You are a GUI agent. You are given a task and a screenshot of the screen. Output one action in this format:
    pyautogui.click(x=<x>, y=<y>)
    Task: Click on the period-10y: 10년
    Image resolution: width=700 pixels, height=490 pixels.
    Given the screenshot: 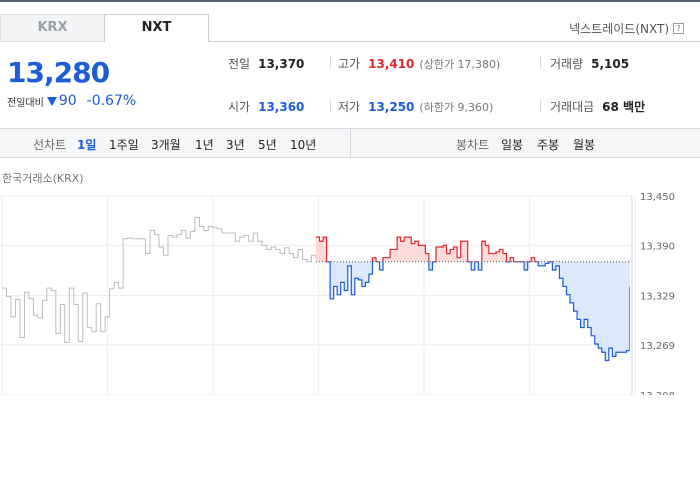 What is the action you would take?
    pyautogui.click(x=303, y=144)
    